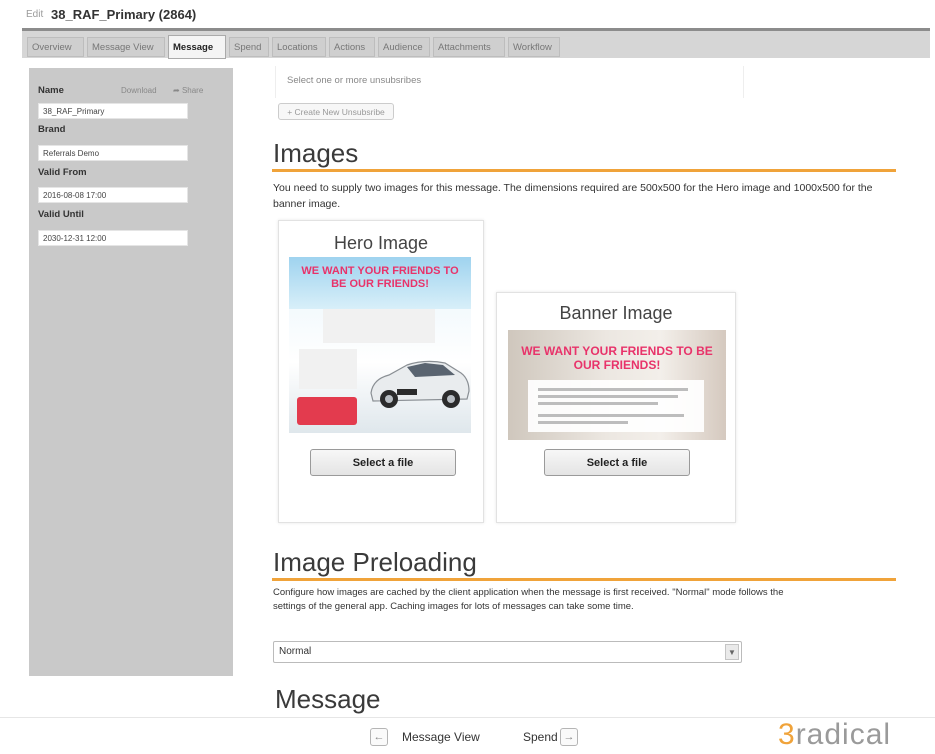 The image size is (935, 754). What do you see at coordinates (380, 277) in the screenshot?
I see `hero-slogan: WE WANT YOUR FRIENDS TO BE OUR FRIENDS!` at bounding box center [380, 277].